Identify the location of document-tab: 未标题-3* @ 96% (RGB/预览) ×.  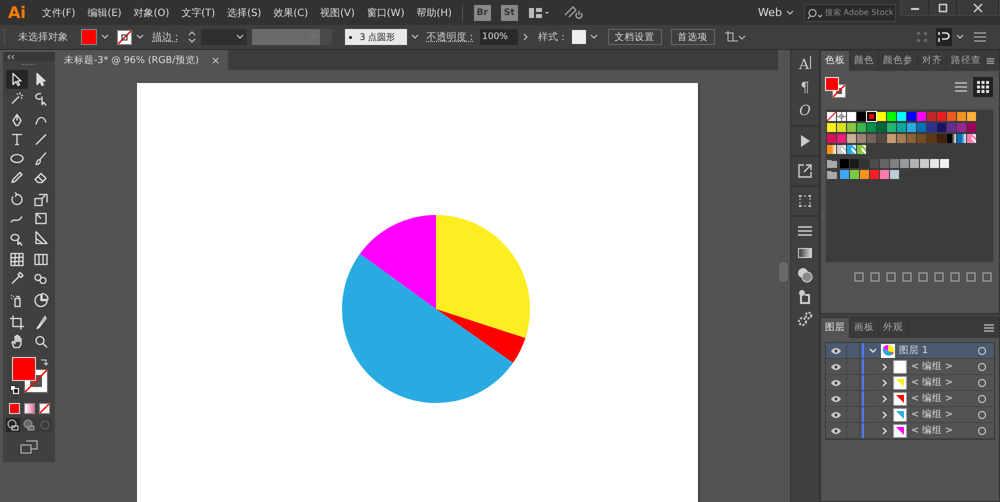
(142, 60).